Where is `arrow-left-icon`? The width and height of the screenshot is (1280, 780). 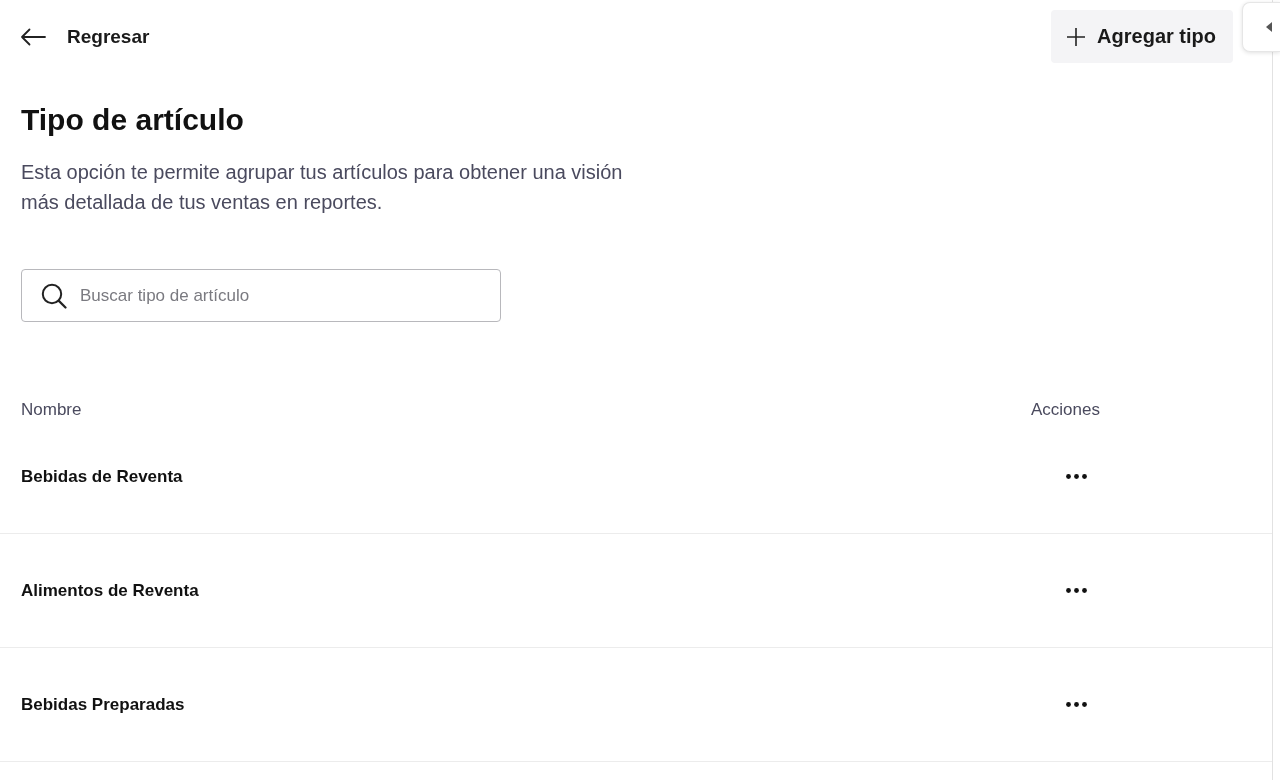
arrow-left-icon is located at coordinates (33, 36).